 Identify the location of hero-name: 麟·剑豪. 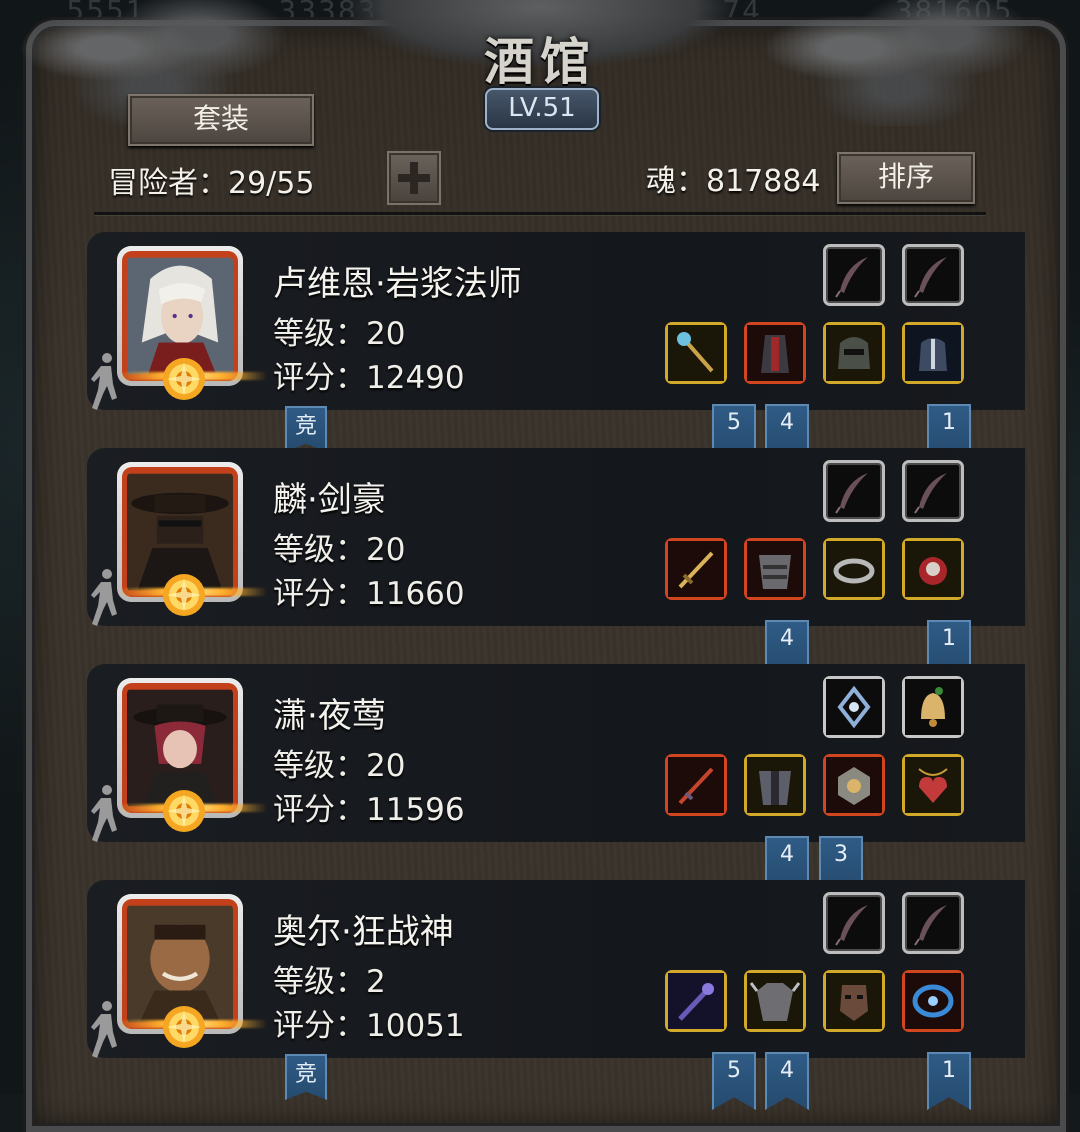
(329, 500).